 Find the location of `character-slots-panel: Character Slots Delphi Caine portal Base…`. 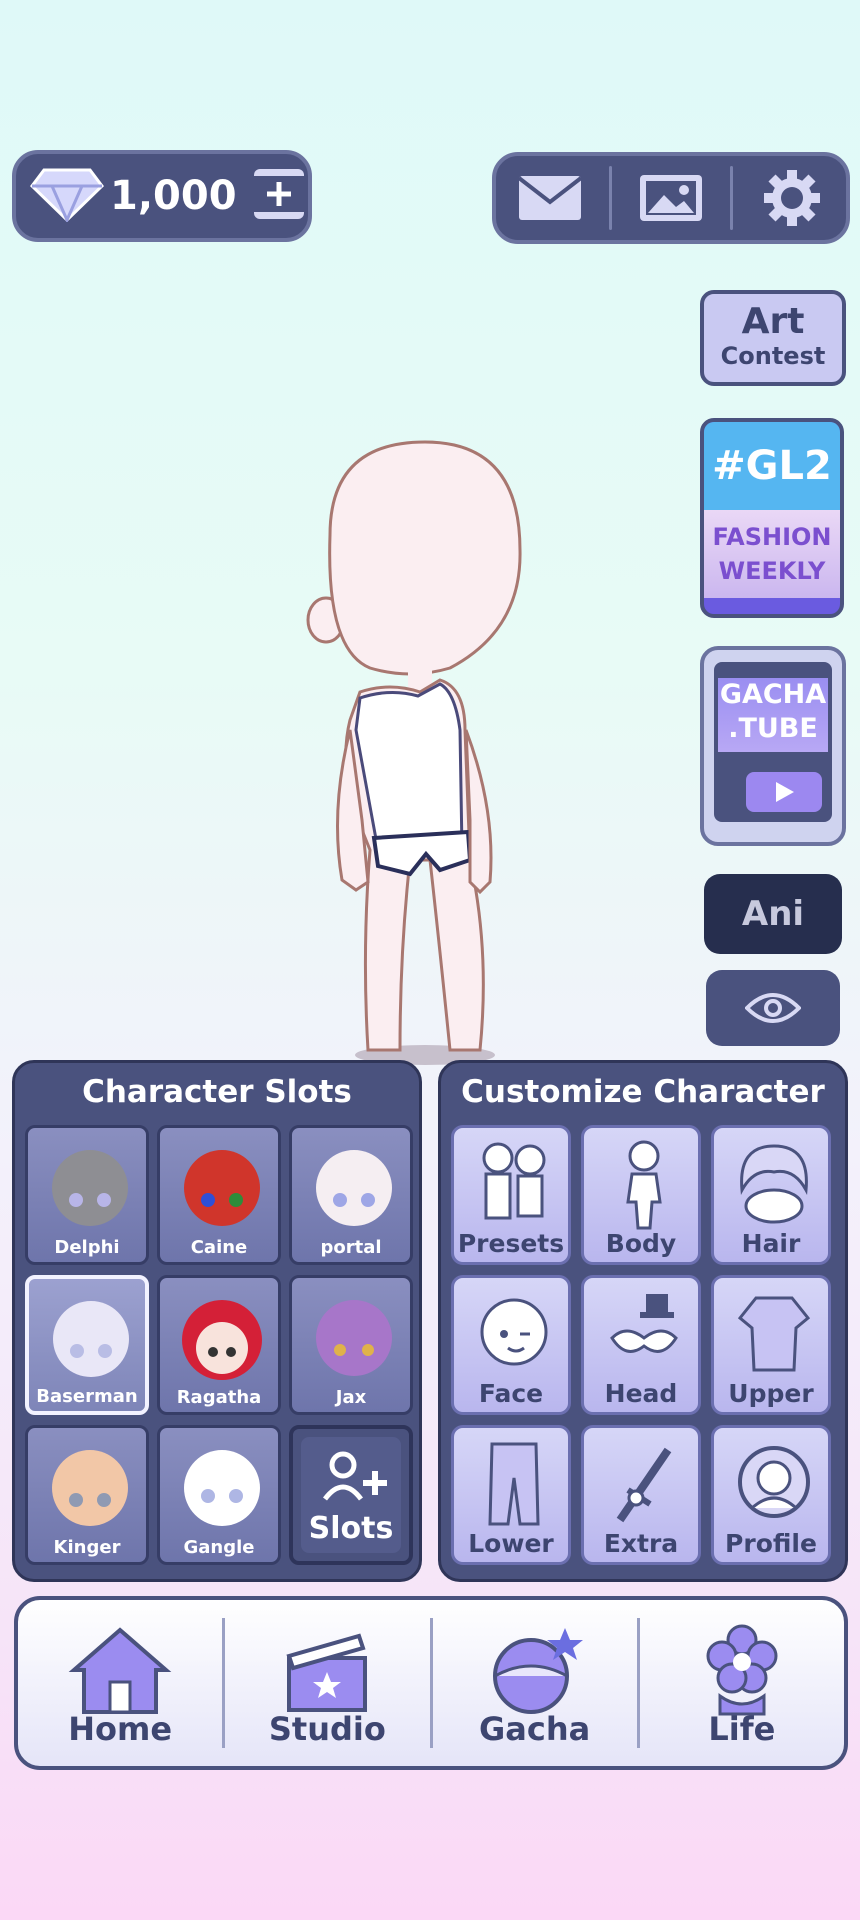

character-slots-panel: Character Slots Delphi Caine portal Base… is located at coordinates (217, 1321).